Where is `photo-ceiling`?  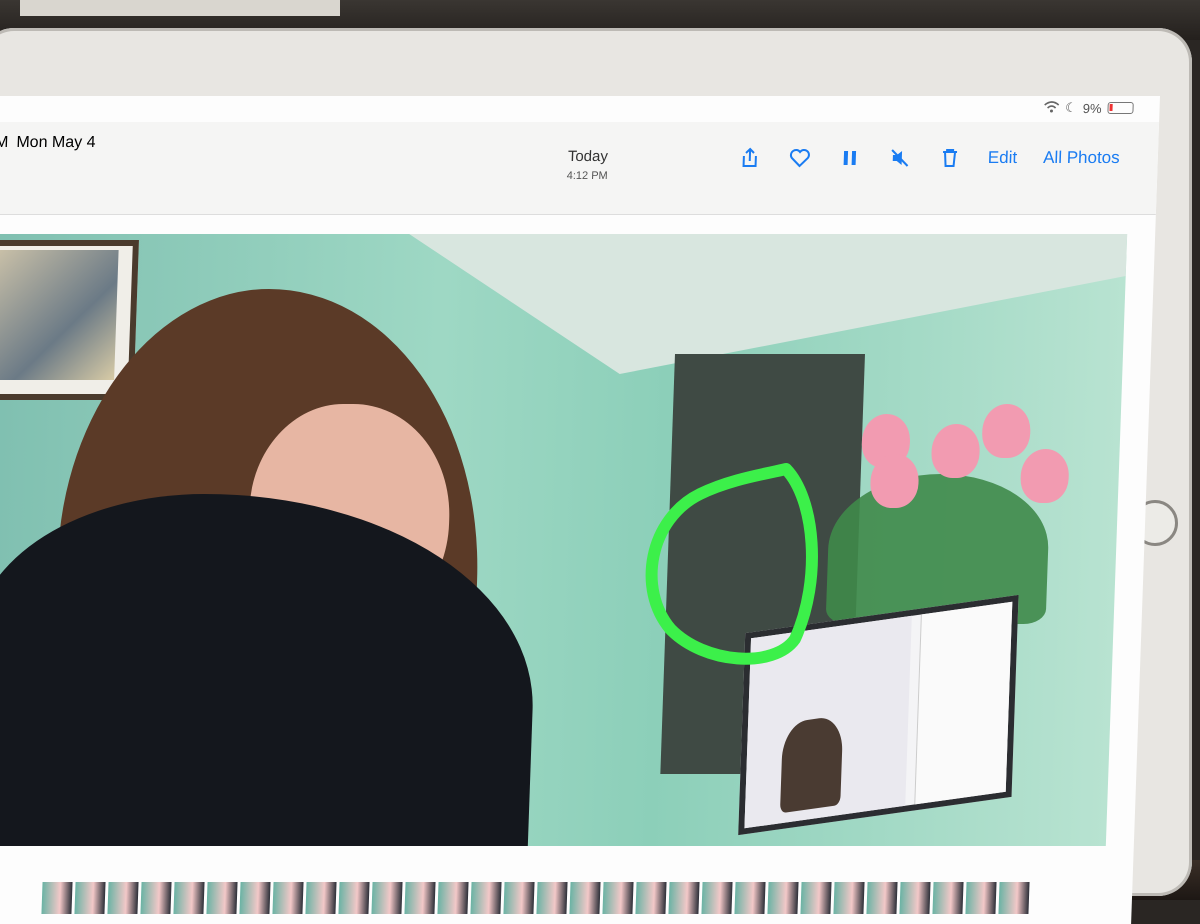 photo-ceiling is located at coordinates (765, 304).